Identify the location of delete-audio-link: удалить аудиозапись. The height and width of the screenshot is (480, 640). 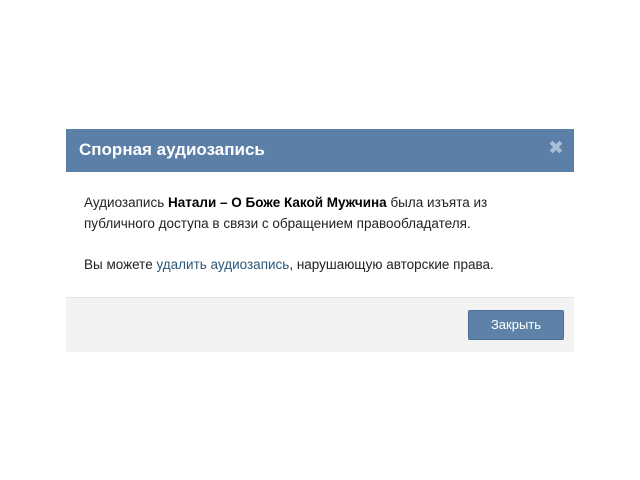
(222, 264).